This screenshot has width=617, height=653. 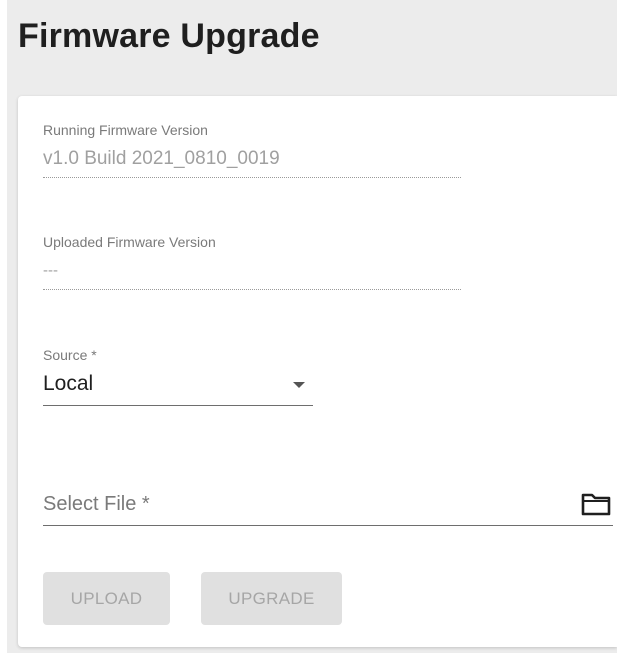 What do you see at coordinates (129, 242) in the screenshot?
I see `uploaded-firmware-label: Uploaded Firmware Version` at bounding box center [129, 242].